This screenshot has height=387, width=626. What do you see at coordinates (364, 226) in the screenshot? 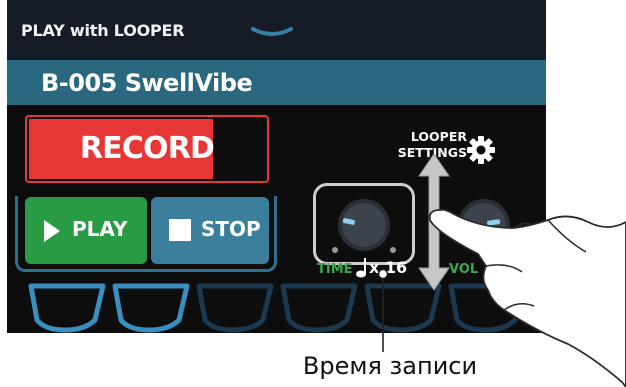
I see `time-knob` at bounding box center [364, 226].